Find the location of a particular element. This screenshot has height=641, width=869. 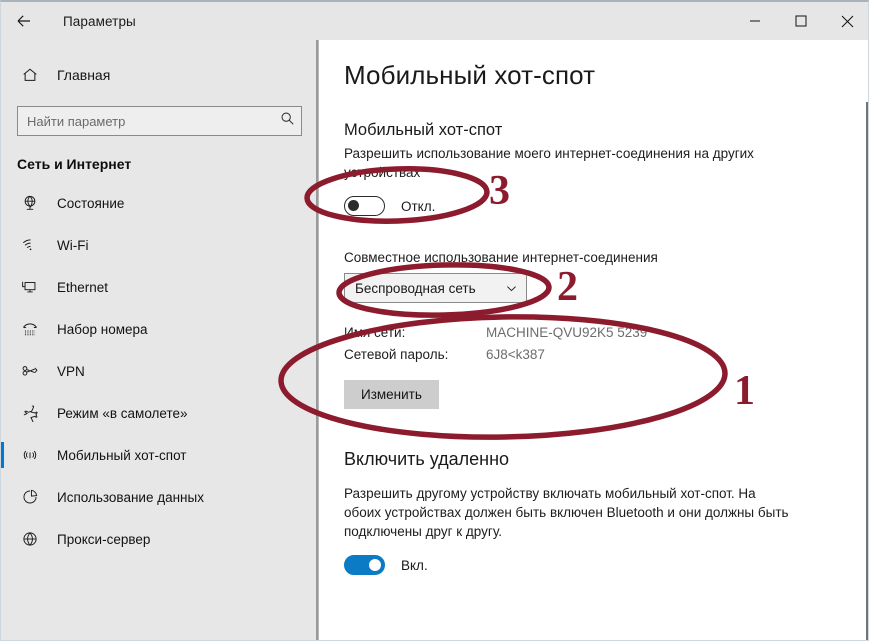

remote-toggle is located at coordinates (364, 565).